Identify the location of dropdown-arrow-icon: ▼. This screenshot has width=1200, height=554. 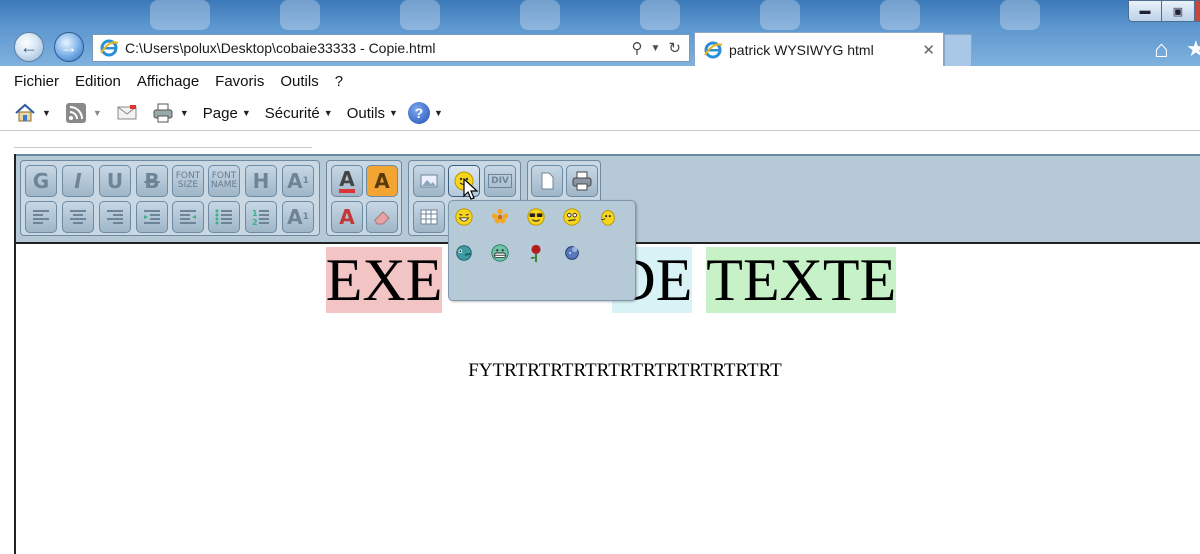
(656, 48).